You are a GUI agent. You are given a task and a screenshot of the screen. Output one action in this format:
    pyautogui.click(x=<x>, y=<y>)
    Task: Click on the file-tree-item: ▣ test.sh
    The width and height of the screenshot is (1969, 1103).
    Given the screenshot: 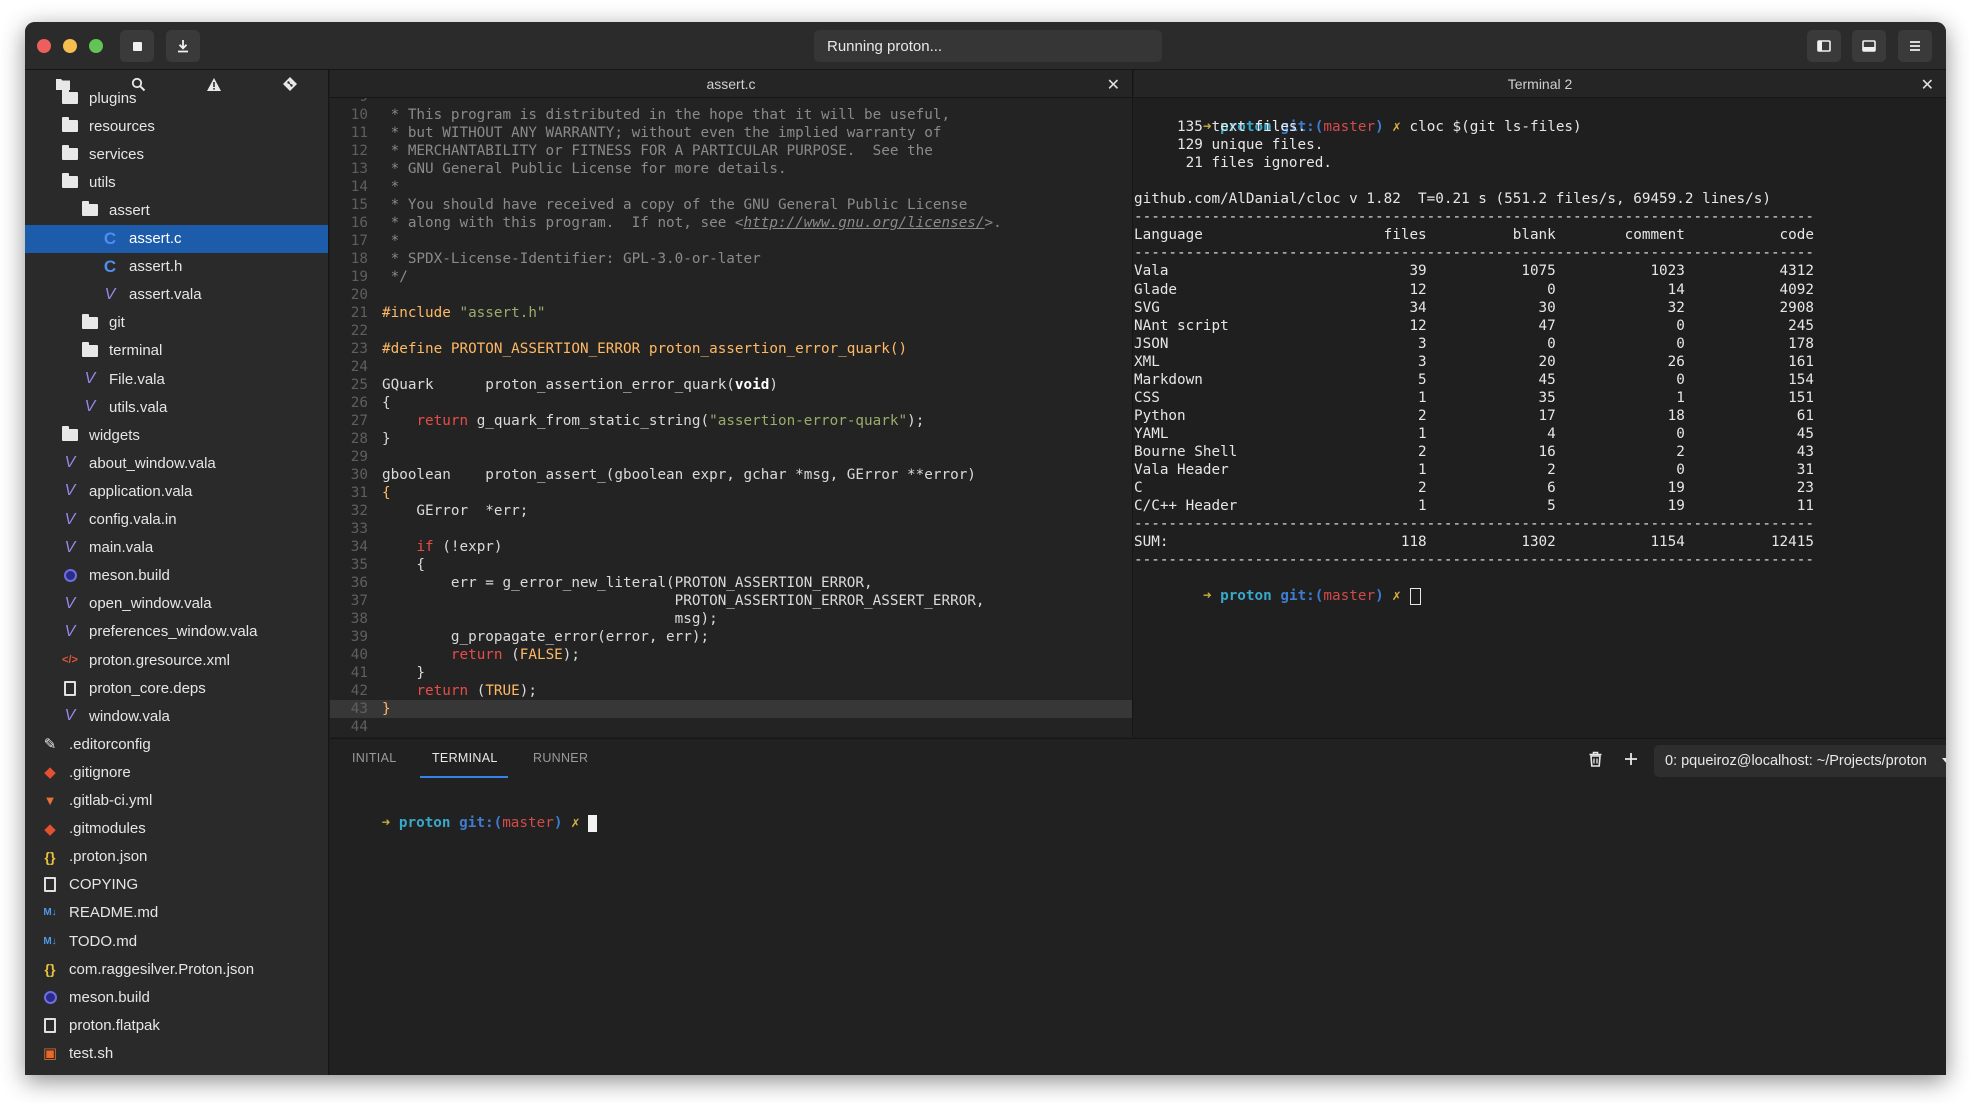 What is the action you would take?
    pyautogui.click(x=176, y=1053)
    